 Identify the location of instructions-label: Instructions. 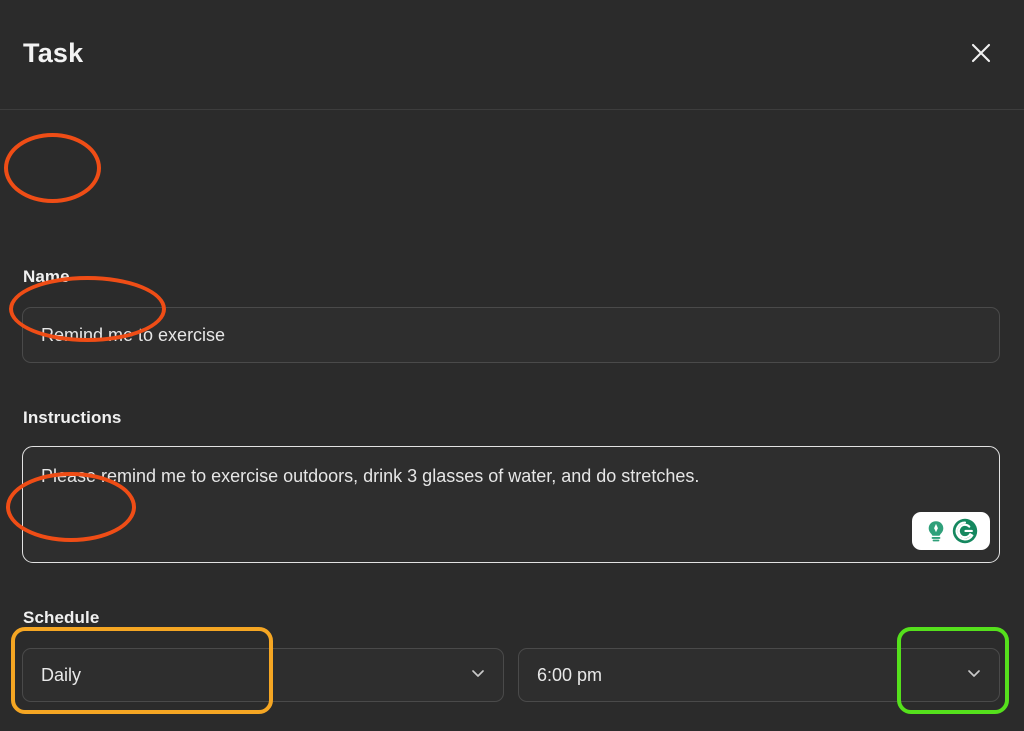
(72, 417).